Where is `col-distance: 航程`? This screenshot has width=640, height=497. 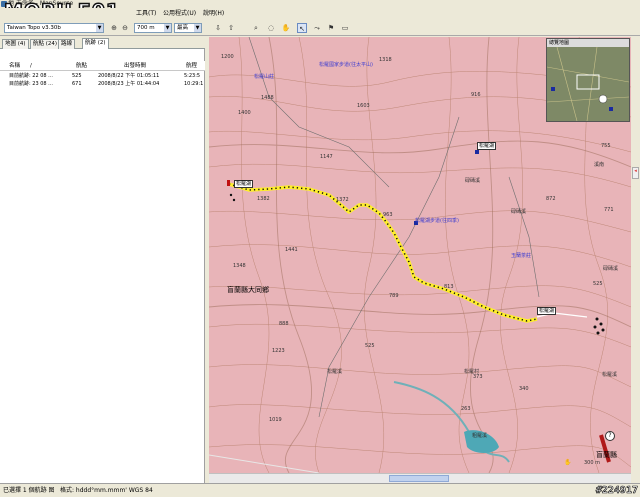 col-distance: 航程 is located at coordinates (191, 66).